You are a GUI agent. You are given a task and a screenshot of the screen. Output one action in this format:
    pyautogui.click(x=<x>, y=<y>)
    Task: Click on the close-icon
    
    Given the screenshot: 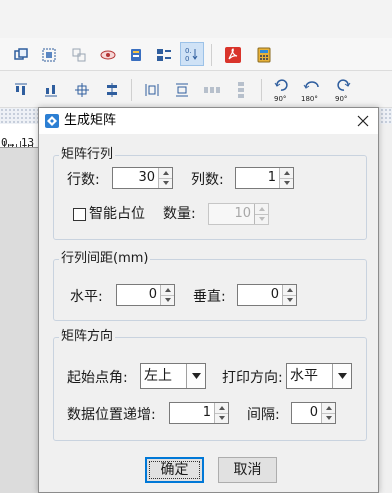 What is the action you would take?
    pyautogui.click(x=363, y=121)
    